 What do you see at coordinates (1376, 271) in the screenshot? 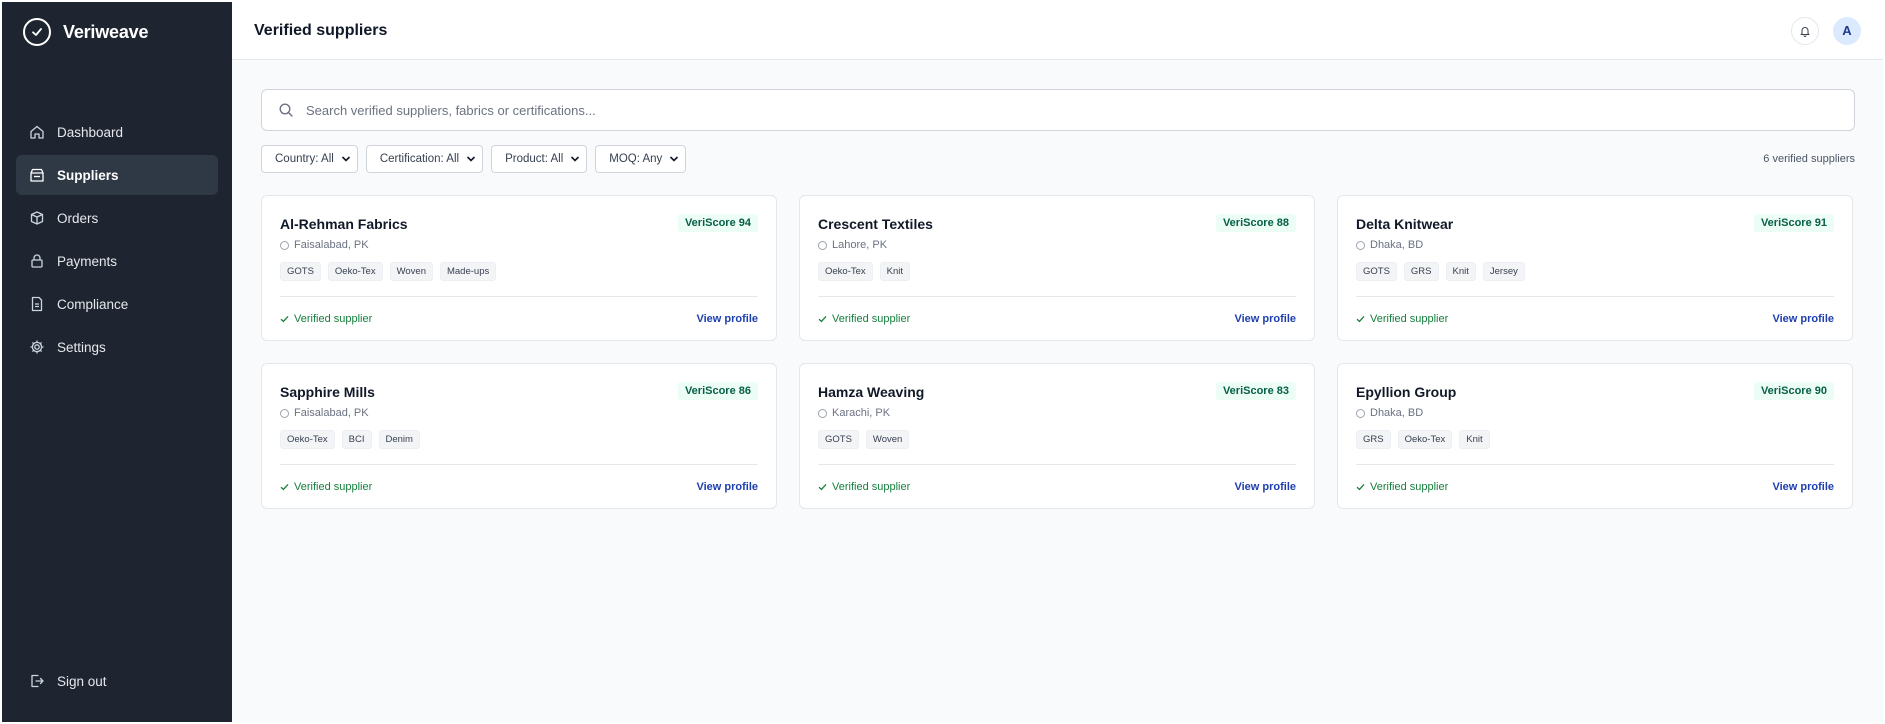
I see `certification-tag: GOTS` at bounding box center [1376, 271].